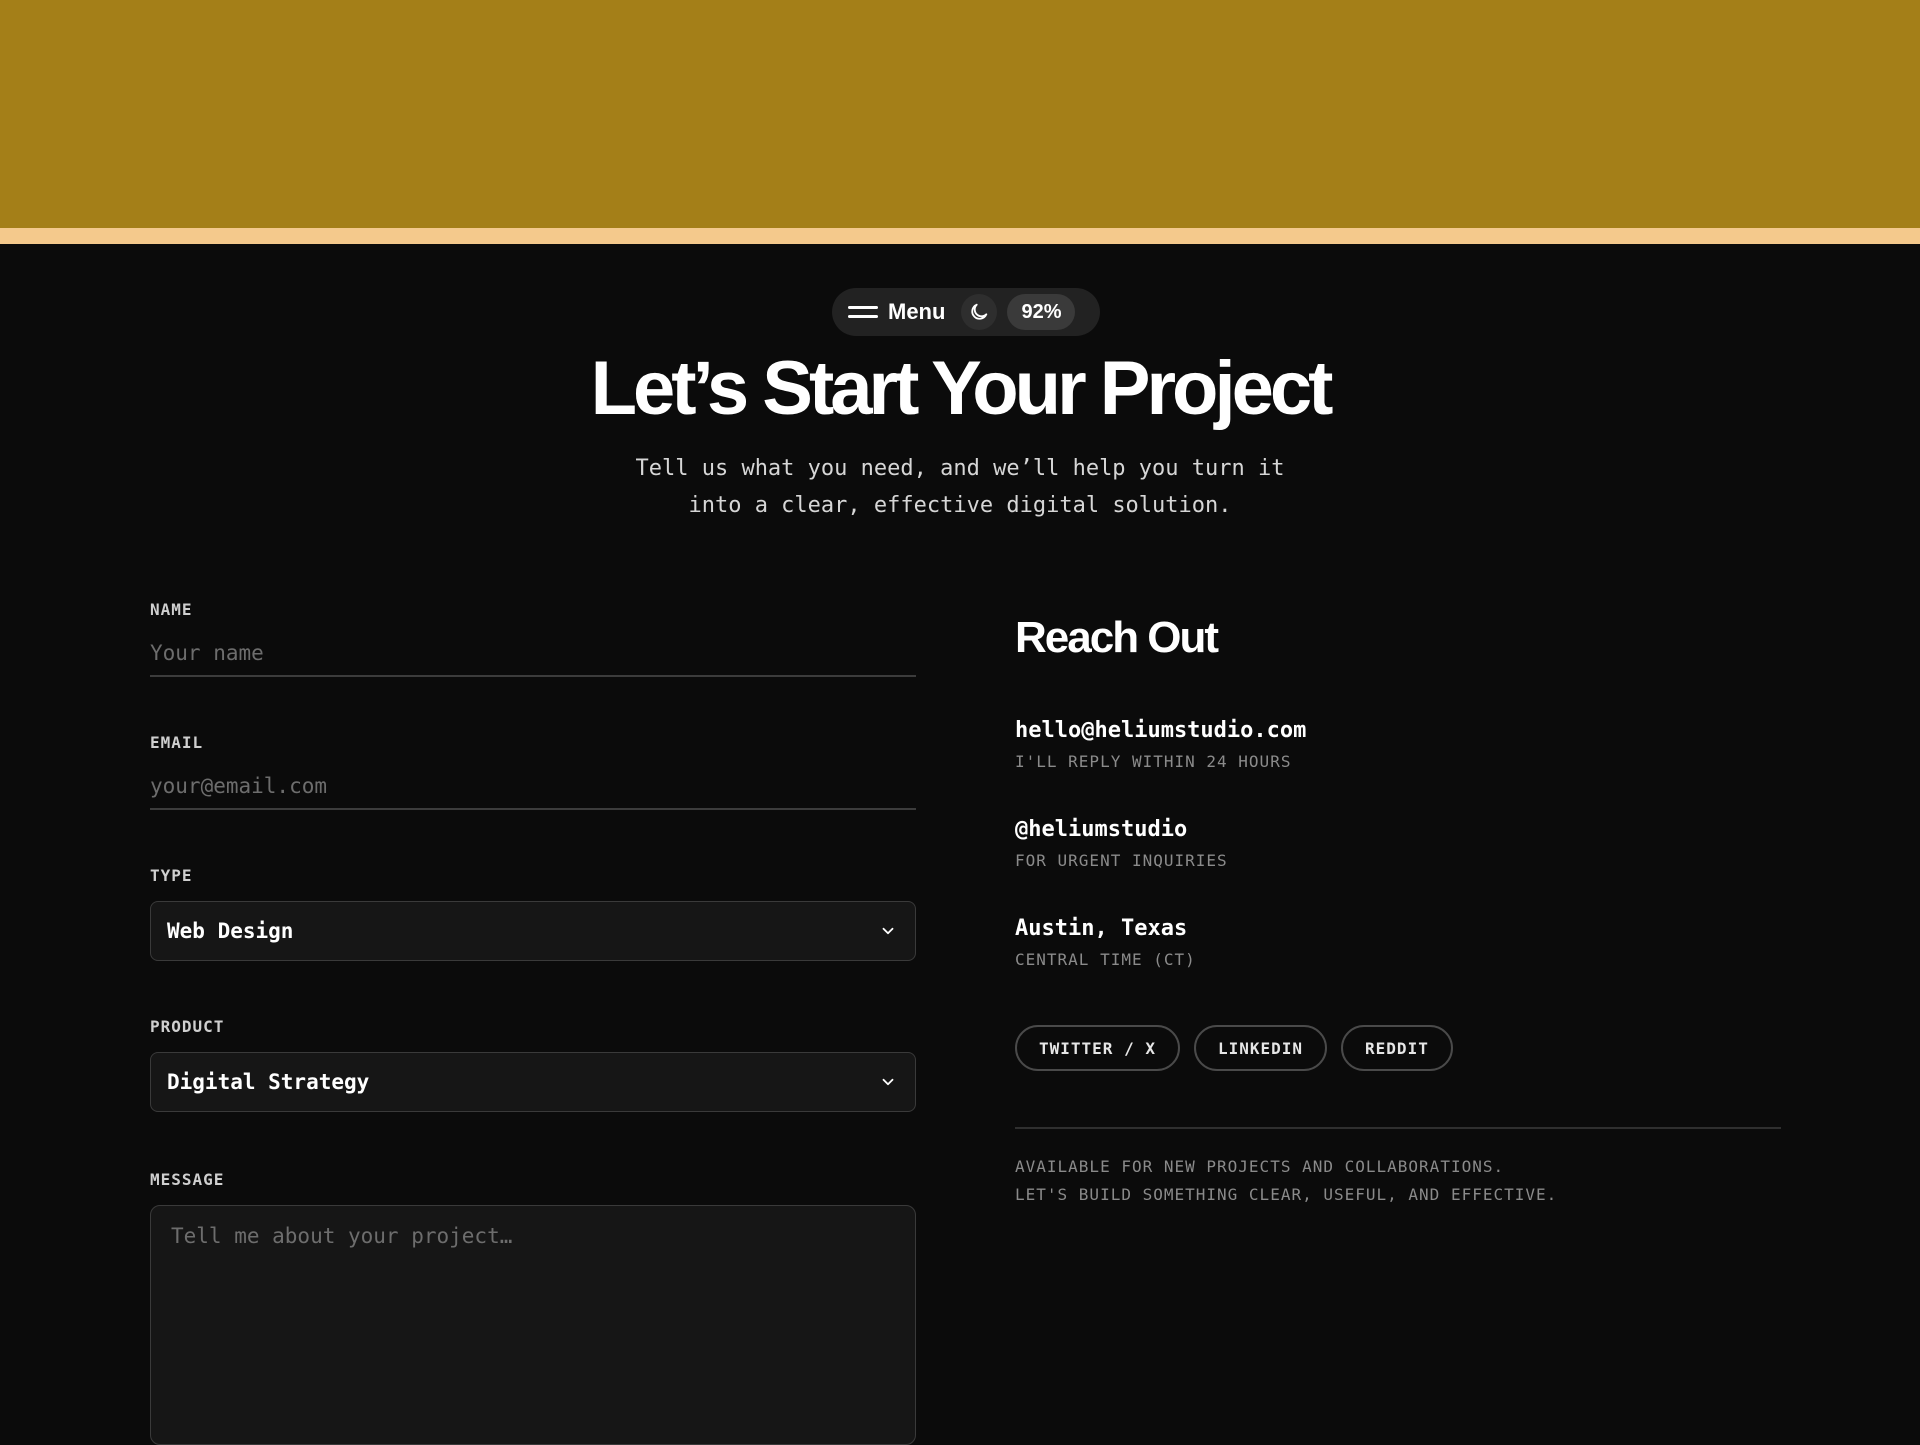  Describe the element at coordinates (533, 931) in the screenshot. I see `type-select: Web Design` at that location.